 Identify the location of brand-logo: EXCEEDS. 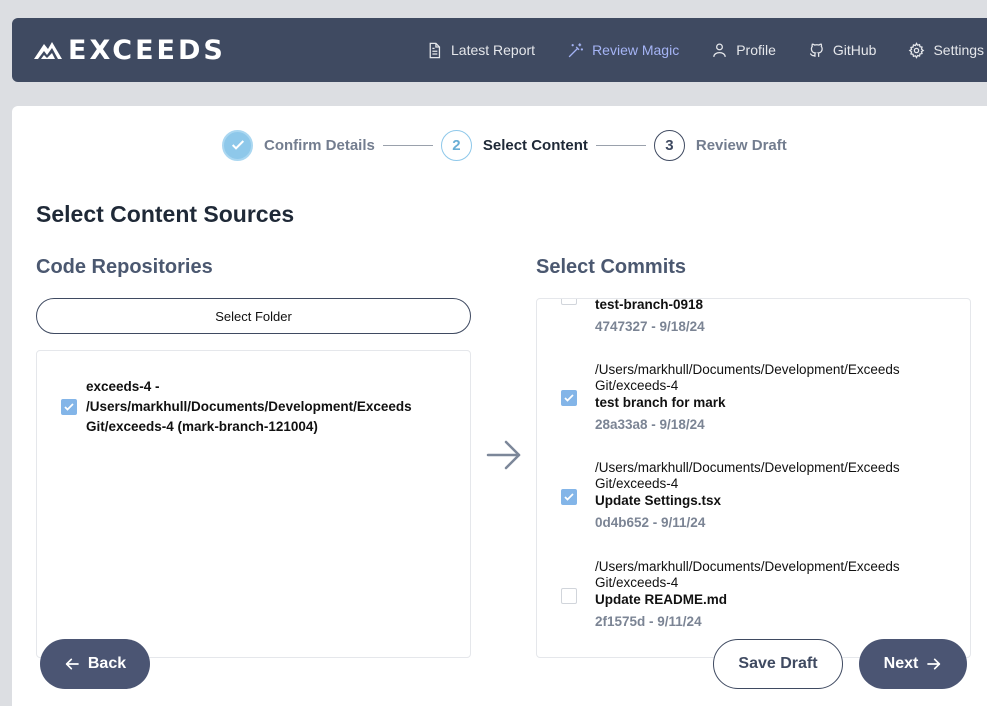
(129, 50).